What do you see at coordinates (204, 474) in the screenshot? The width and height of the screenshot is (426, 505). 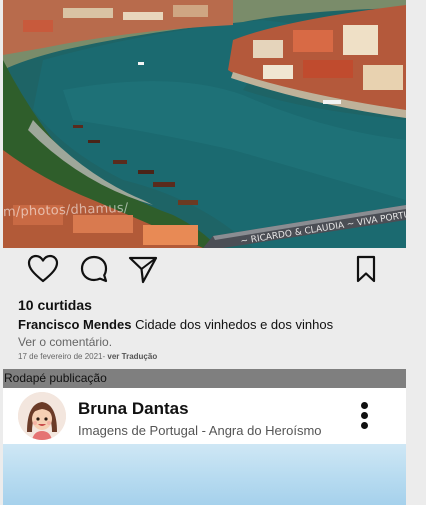 I see `next-post-image` at bounding box center [204, 474].